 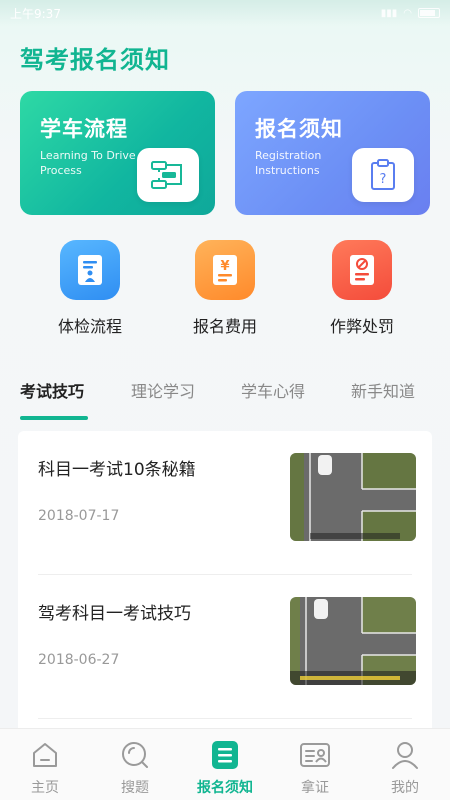 What do you see at coordinates (383, 390) in the screenshot?
I see `tab-beginner-knowledge: 新手知道` at bounding box center [383, 390].